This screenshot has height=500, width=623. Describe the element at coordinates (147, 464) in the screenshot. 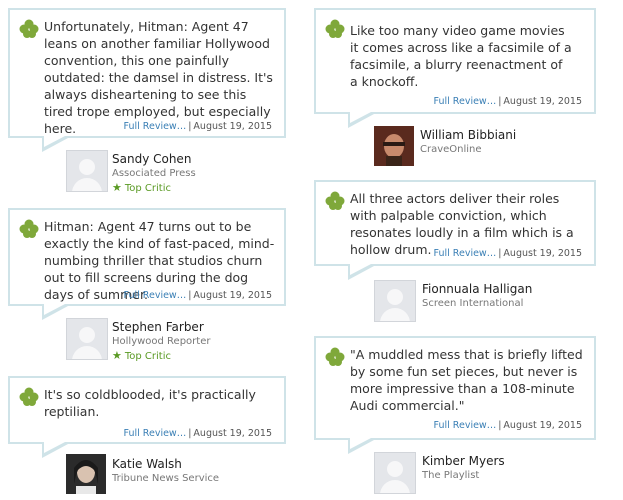

I see `critic-name: Katie Walsh` at that location.